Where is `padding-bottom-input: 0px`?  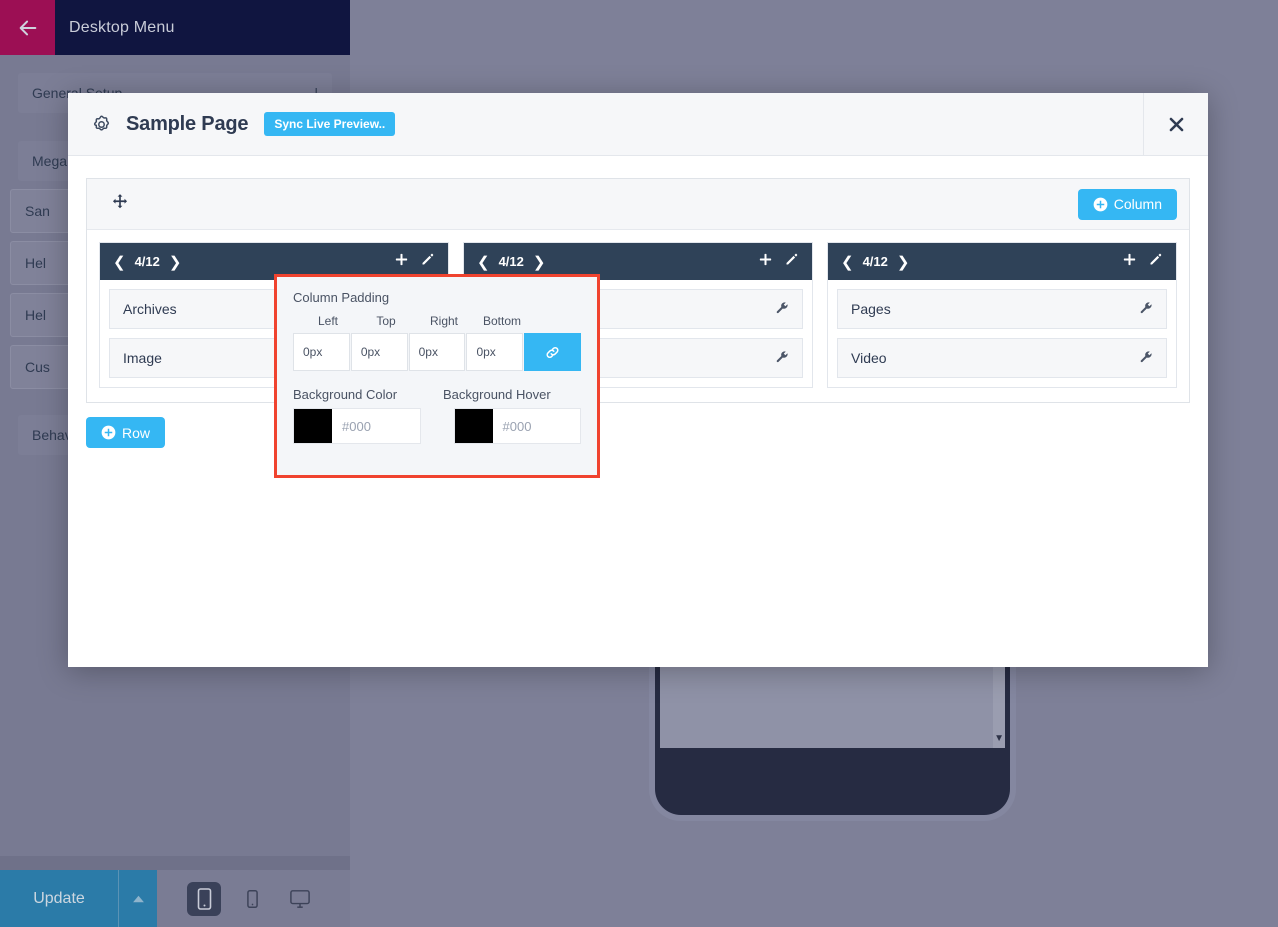 padding-bottom-input: 0px is located at coordinates (495, 352).